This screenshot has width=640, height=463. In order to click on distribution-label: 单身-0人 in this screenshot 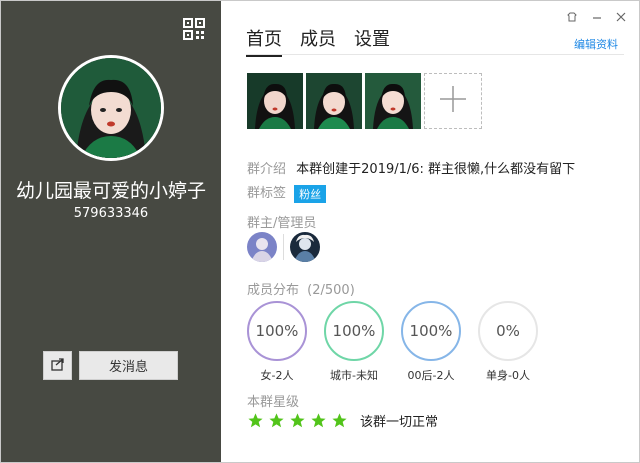, I will do `click(508, 375)`.